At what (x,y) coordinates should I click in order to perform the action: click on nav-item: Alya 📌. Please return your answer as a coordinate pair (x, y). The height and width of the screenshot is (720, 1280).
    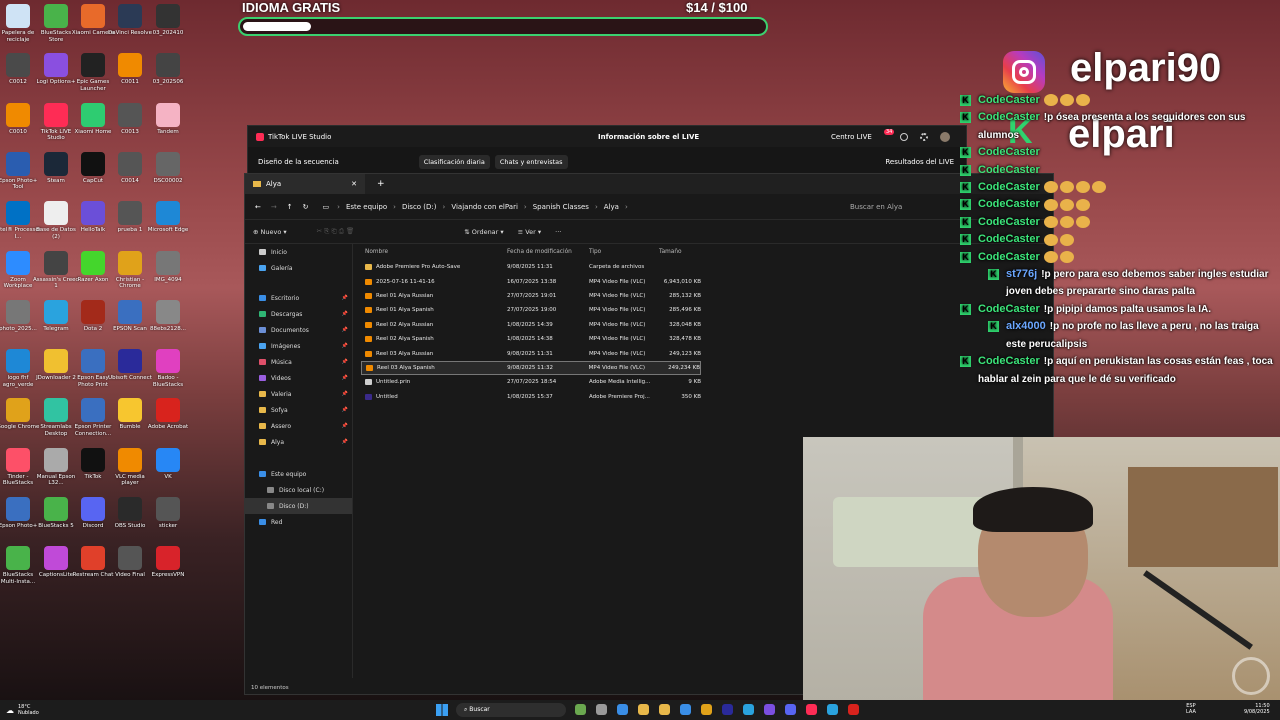
    Looking at the image, I should click on (298, 442).